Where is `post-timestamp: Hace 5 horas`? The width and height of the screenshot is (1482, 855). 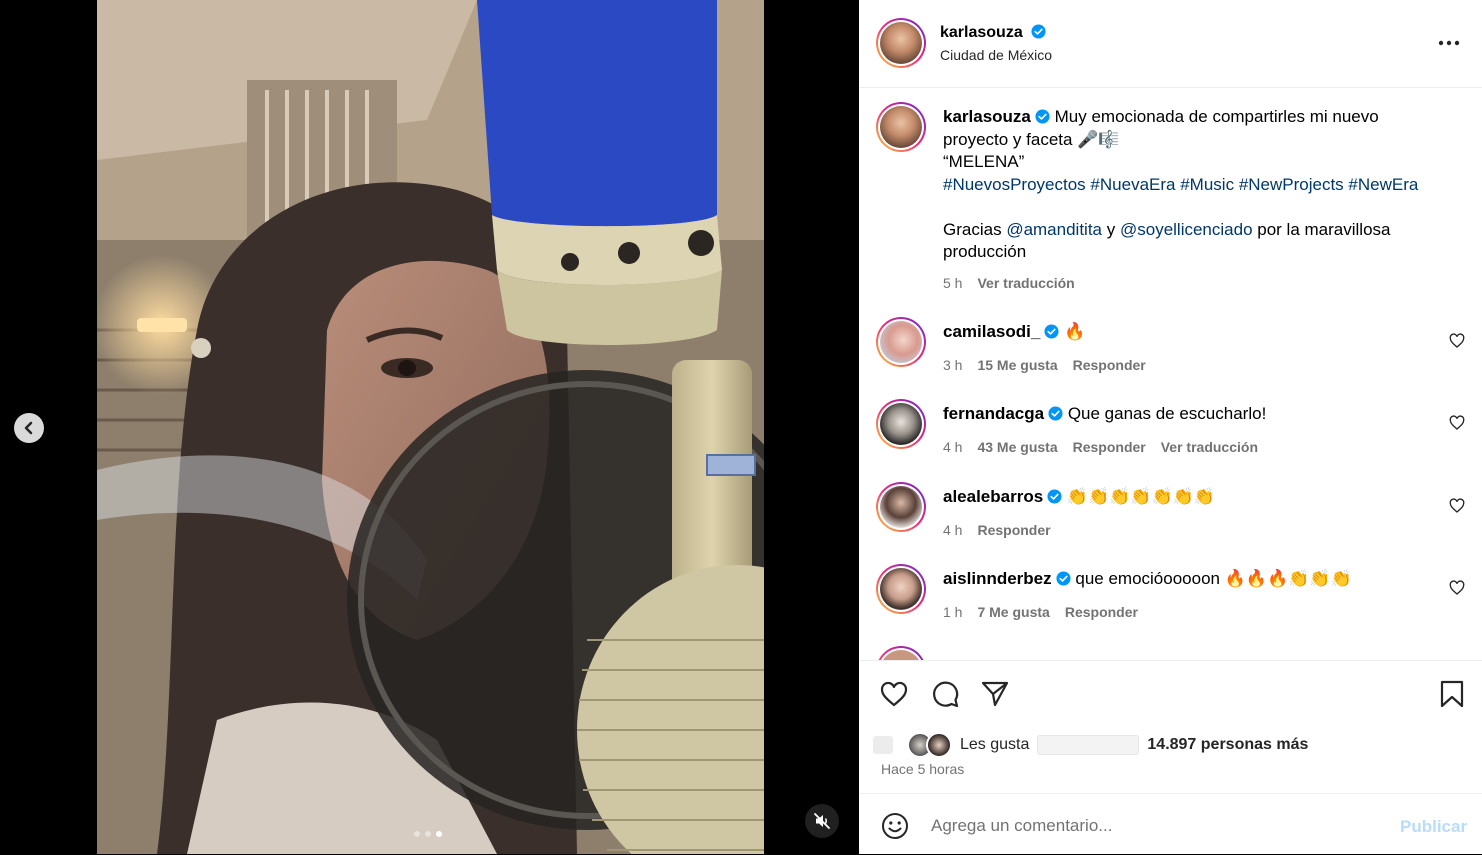 post-timestamp: Hace 5 horas is located at coordinates (922, 769).